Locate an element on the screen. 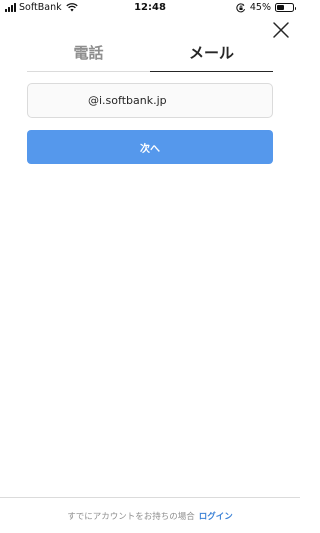  footer-text: すでにアカウントをお持ちの場合 is located at coordinates (131, 516).